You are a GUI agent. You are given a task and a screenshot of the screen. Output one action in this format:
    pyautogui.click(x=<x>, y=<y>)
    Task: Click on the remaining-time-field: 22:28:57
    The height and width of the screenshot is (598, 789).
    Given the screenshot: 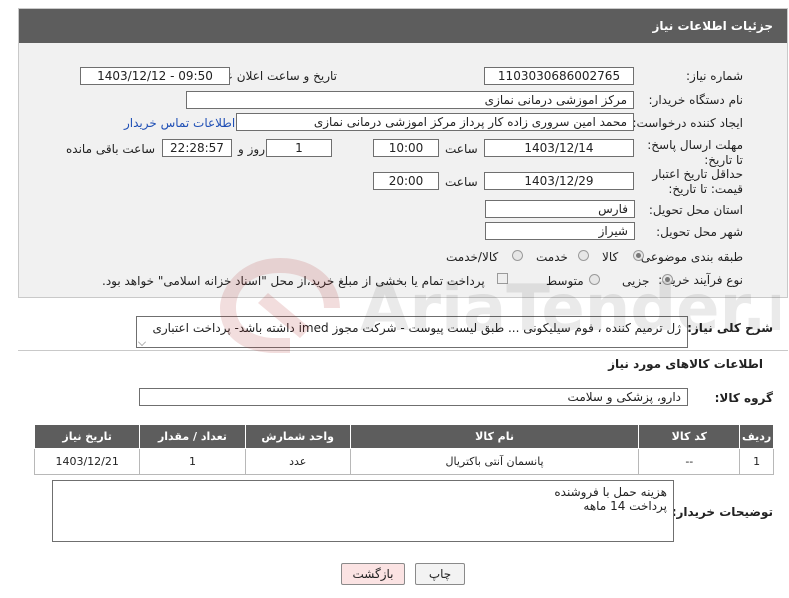 What is the action you would take?
    pyautogui.click(x=197, y=148)
    